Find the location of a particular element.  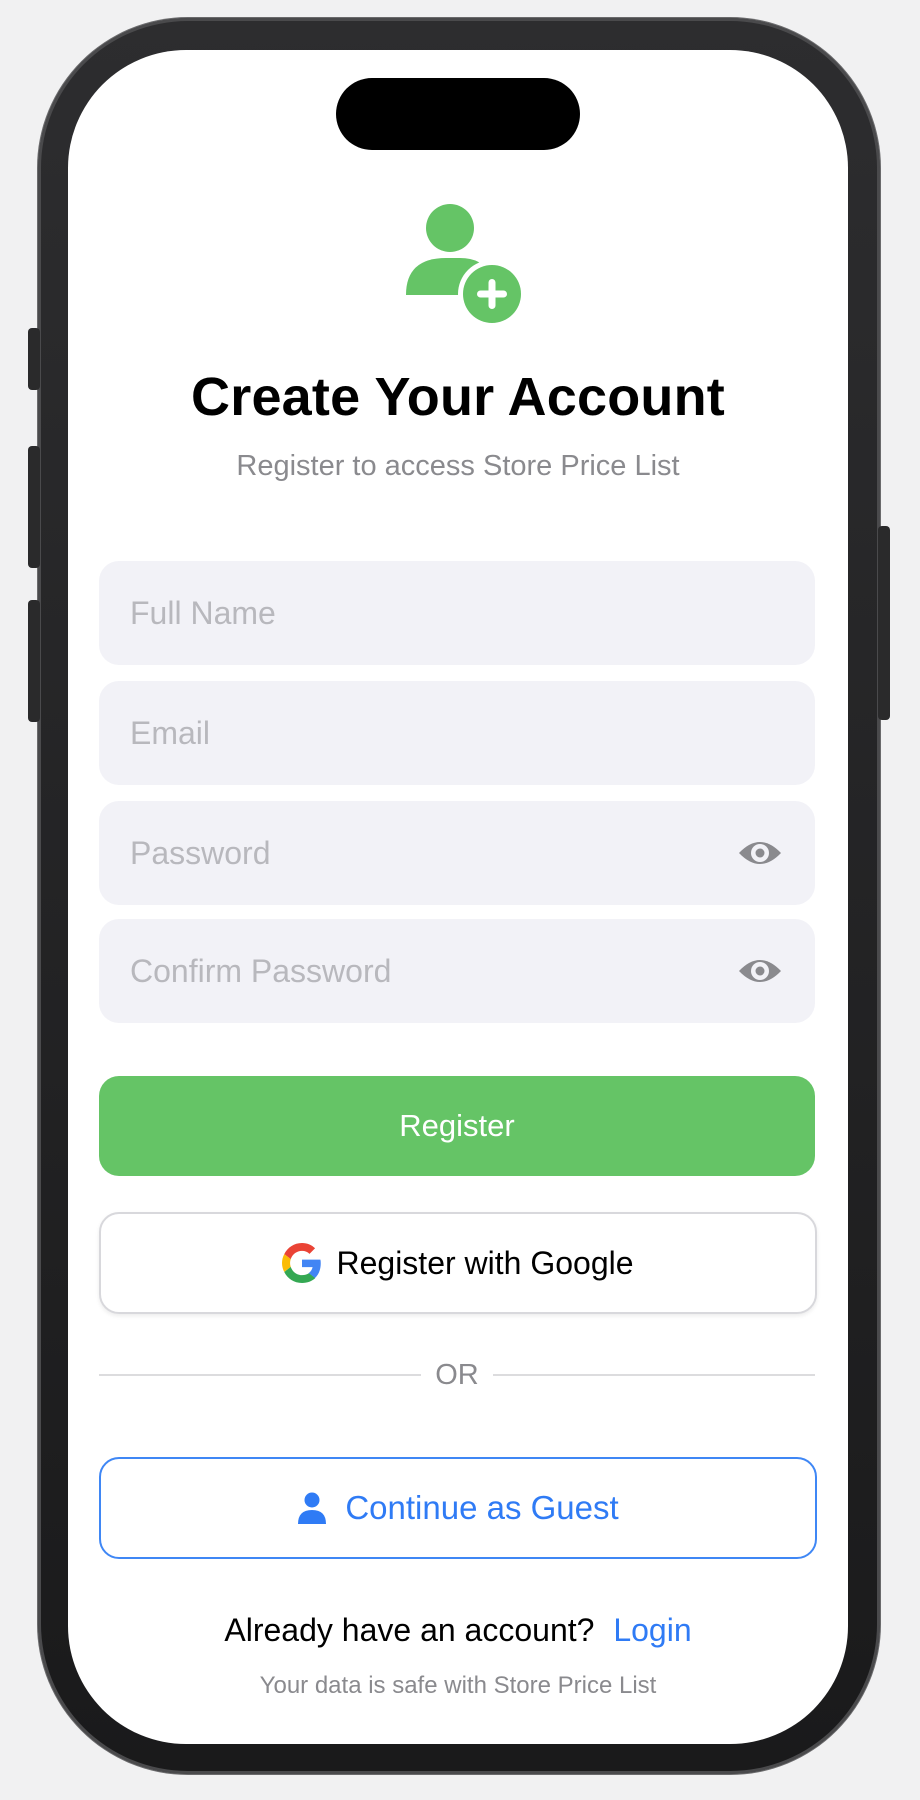

confirm-password-field: Confirm Password is located at coordinates (457, 971).